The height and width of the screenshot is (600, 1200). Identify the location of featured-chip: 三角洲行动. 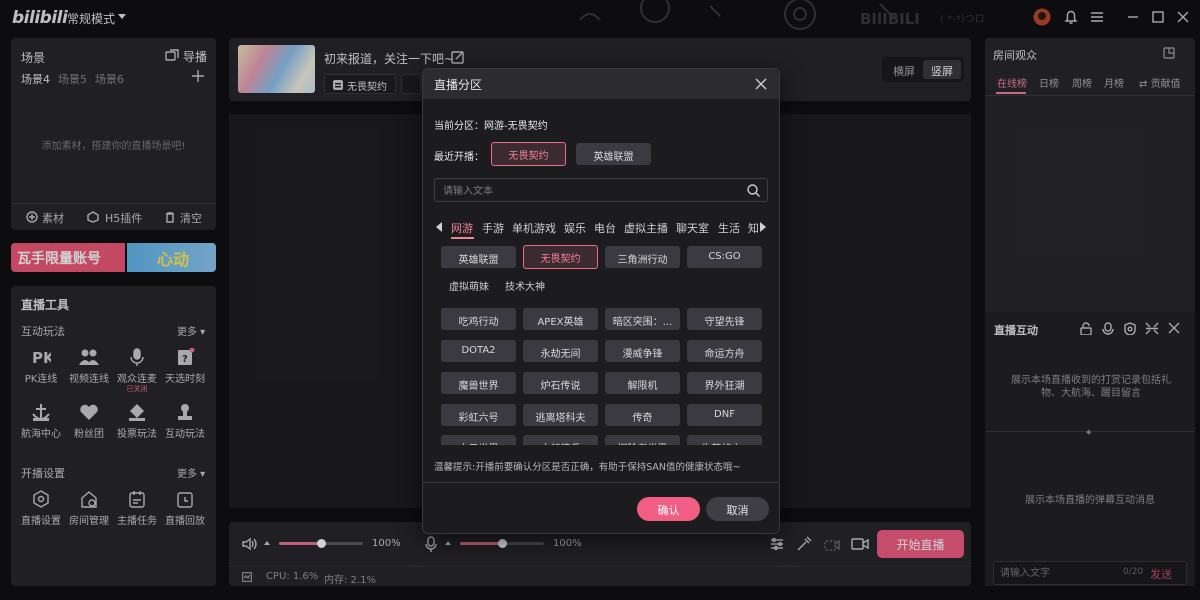
(642, 257).